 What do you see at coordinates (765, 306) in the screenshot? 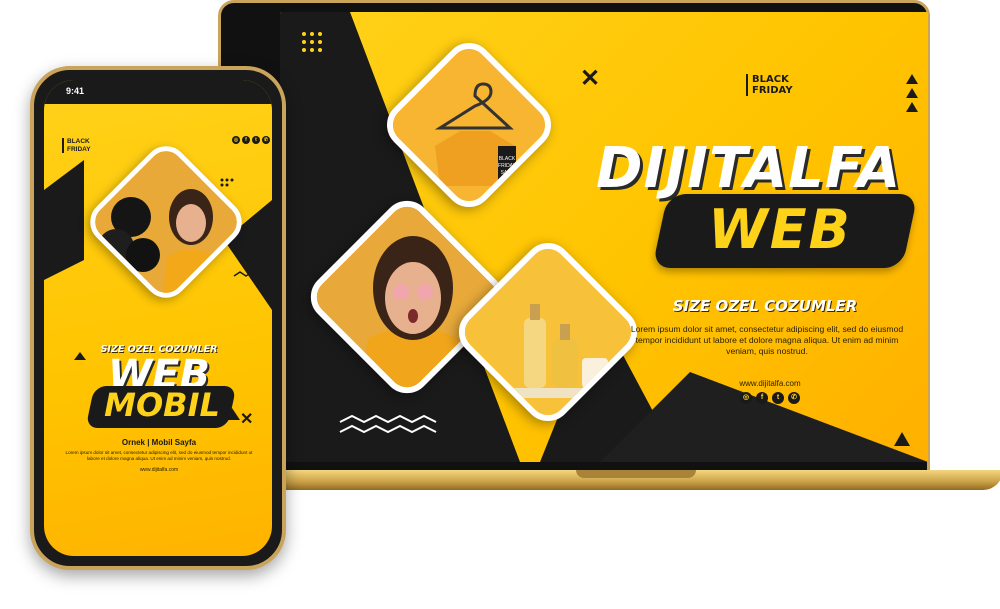
I see `tagline: SIZE OZEL COZUMLER` at bounding box center [765, 306].